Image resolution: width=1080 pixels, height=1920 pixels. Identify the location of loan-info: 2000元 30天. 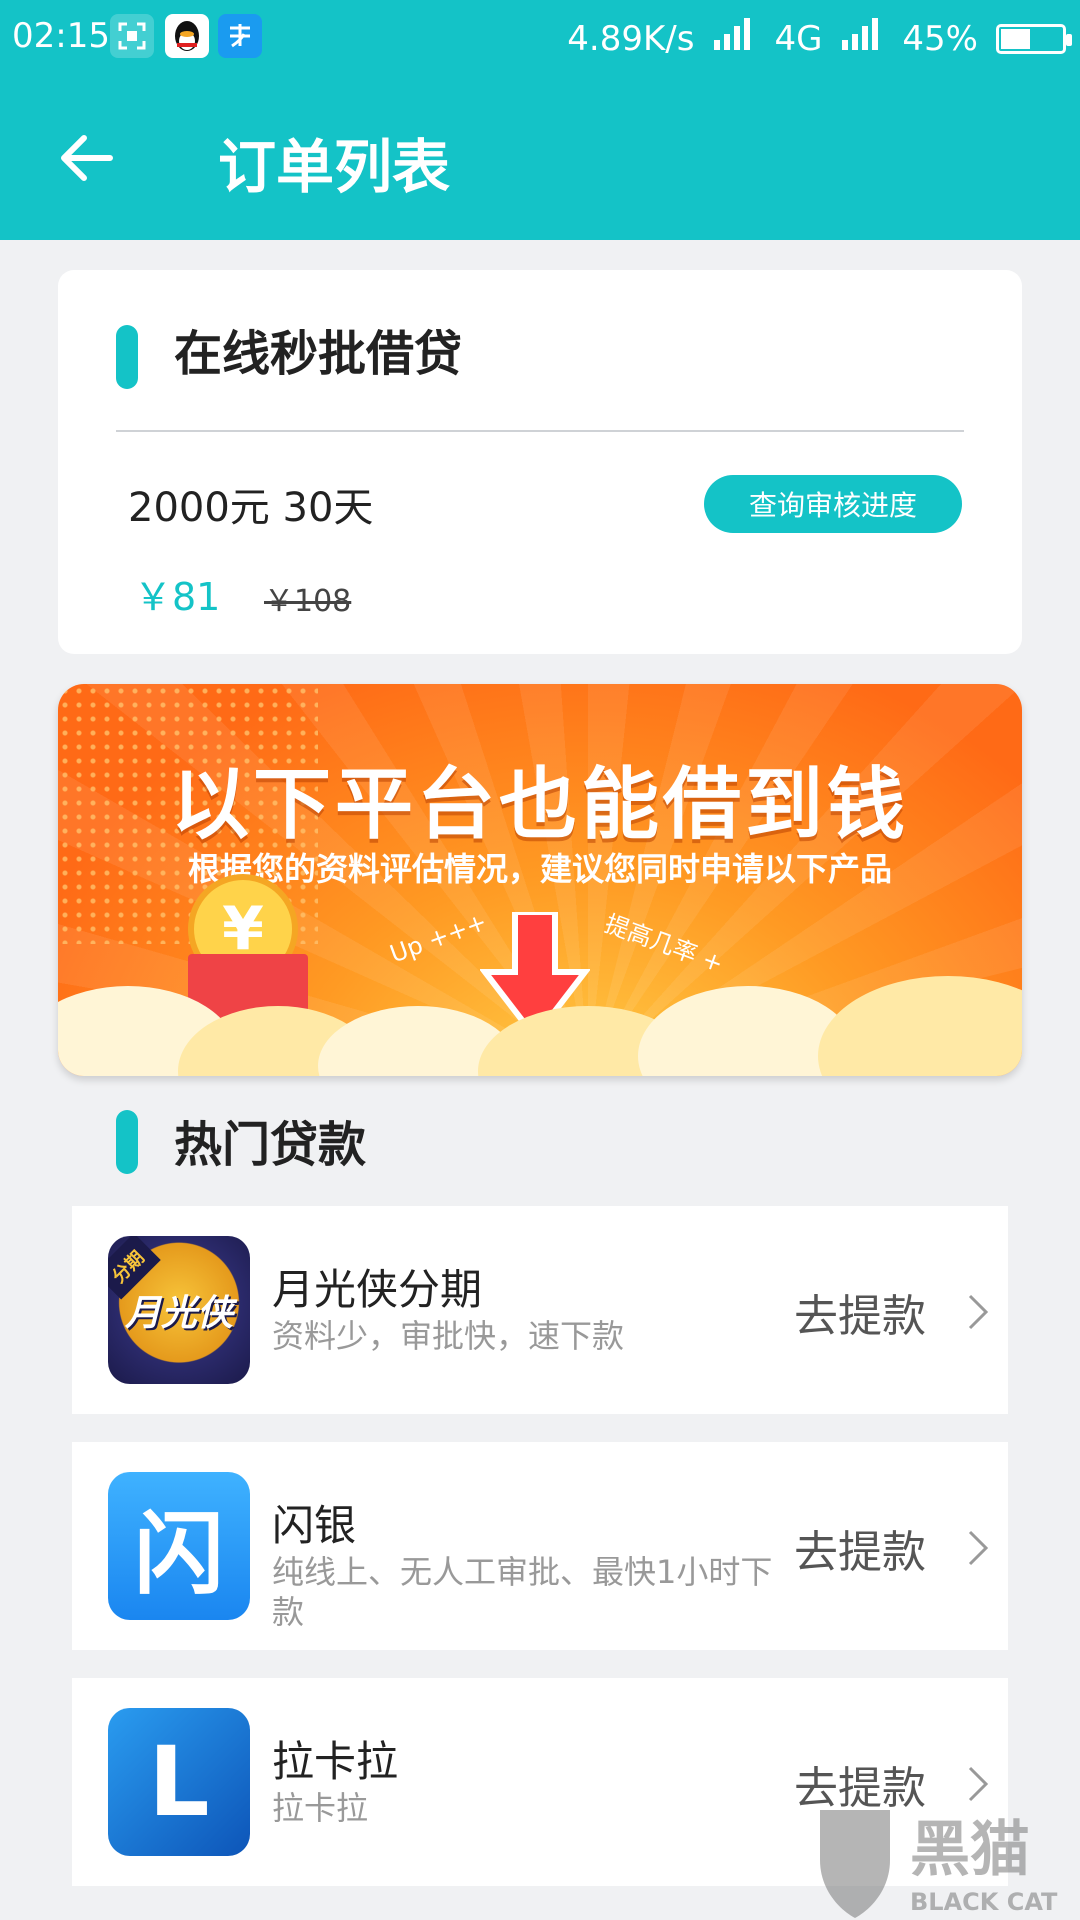
(251, 508).